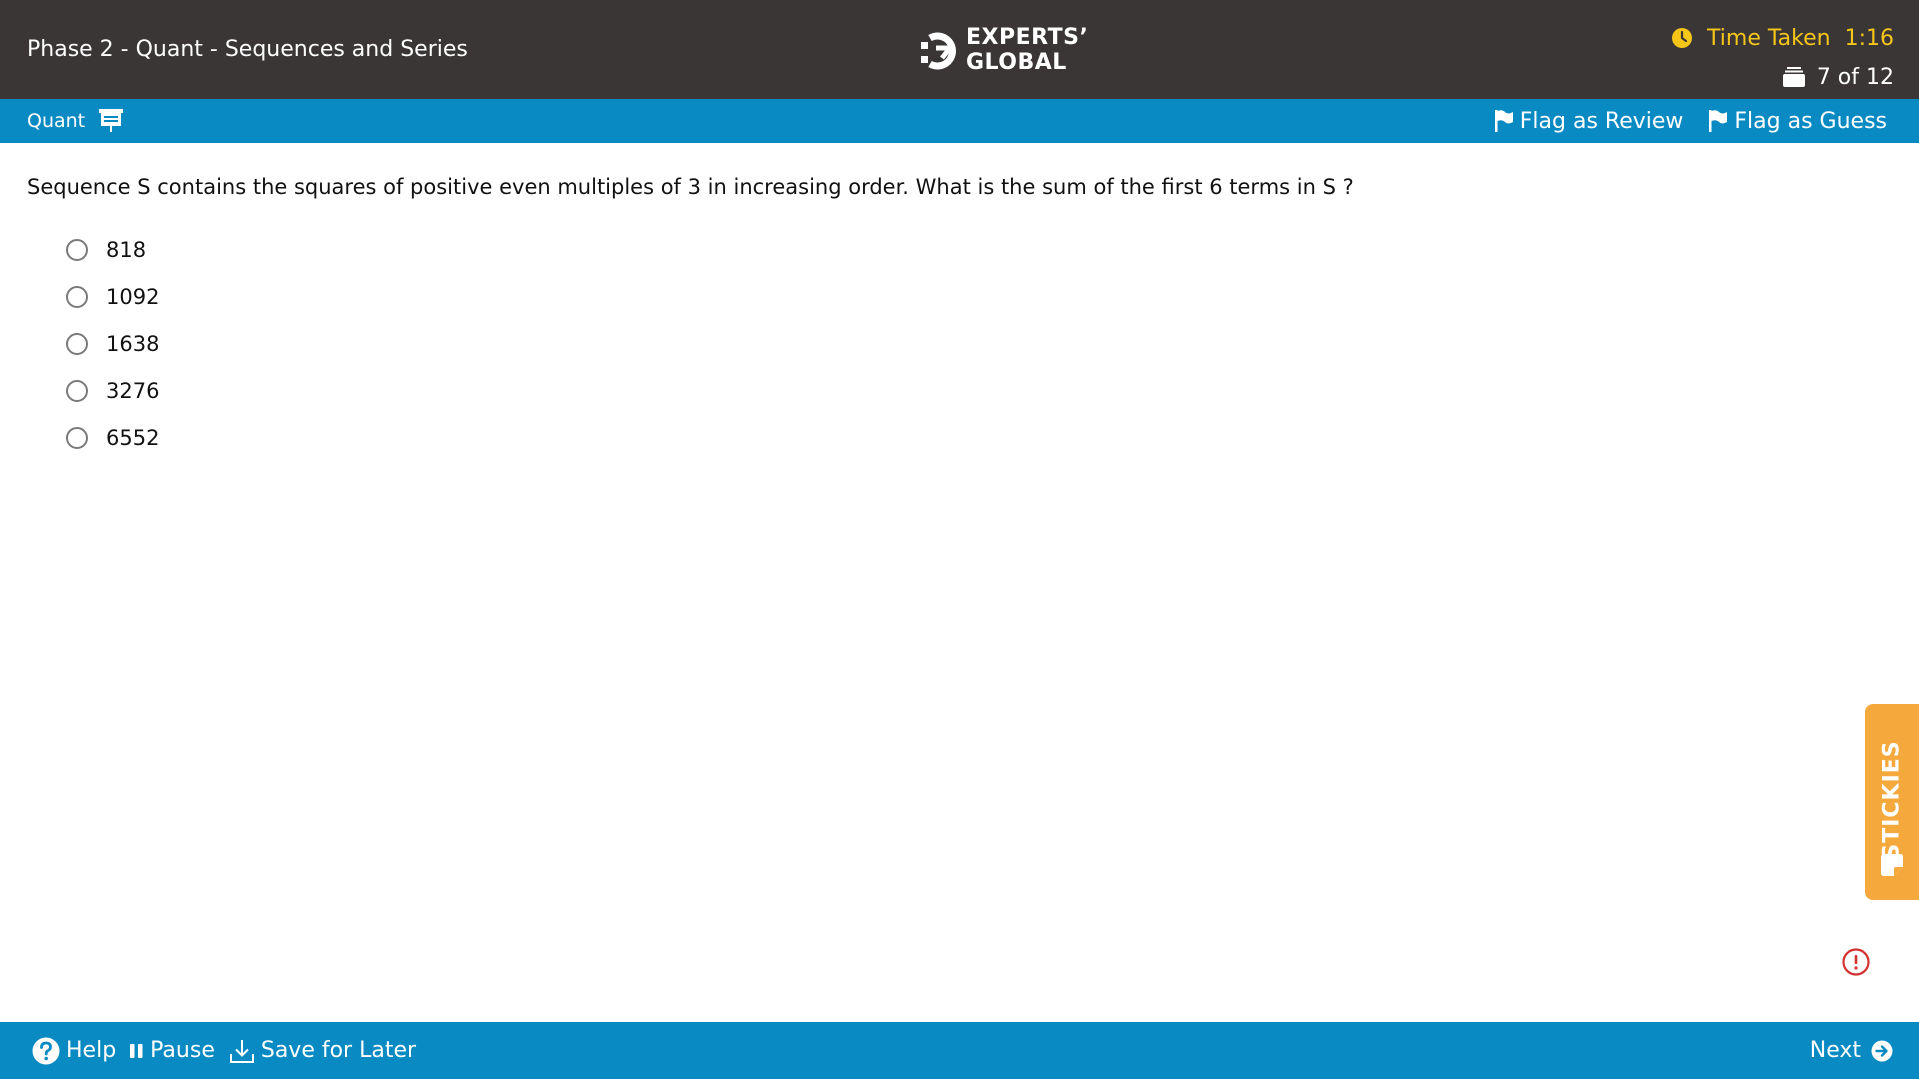 The height and width of the screenshot is (1079, 1919). What do you see at coordinates (1869, 38) in the screenshot?
I see `time-taken-value: 1:16` at bounding box center [1869, 38].